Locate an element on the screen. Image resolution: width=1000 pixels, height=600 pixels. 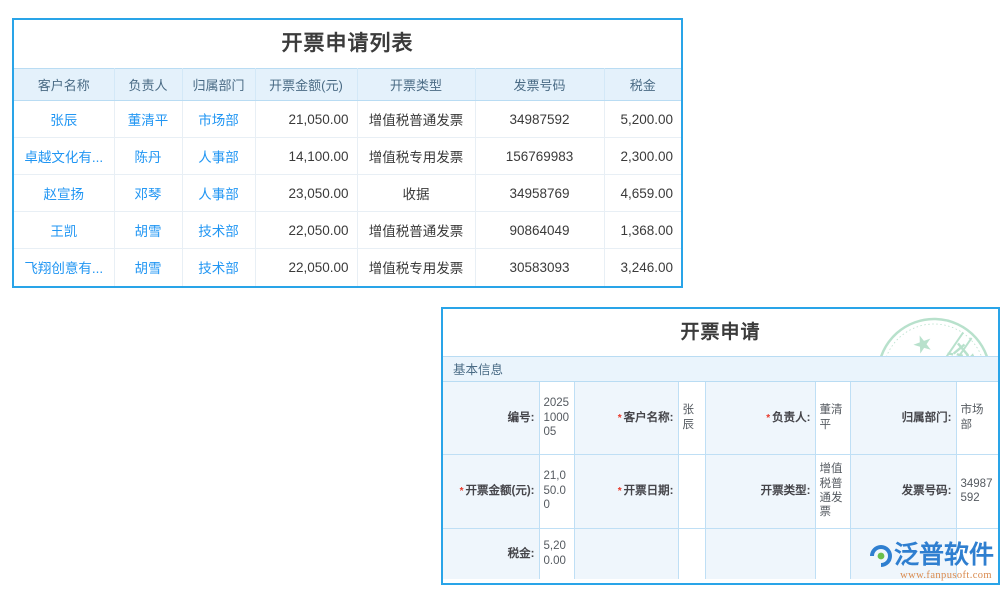
cell-tax: 5,200.00 is located at coordinates (642, 119).